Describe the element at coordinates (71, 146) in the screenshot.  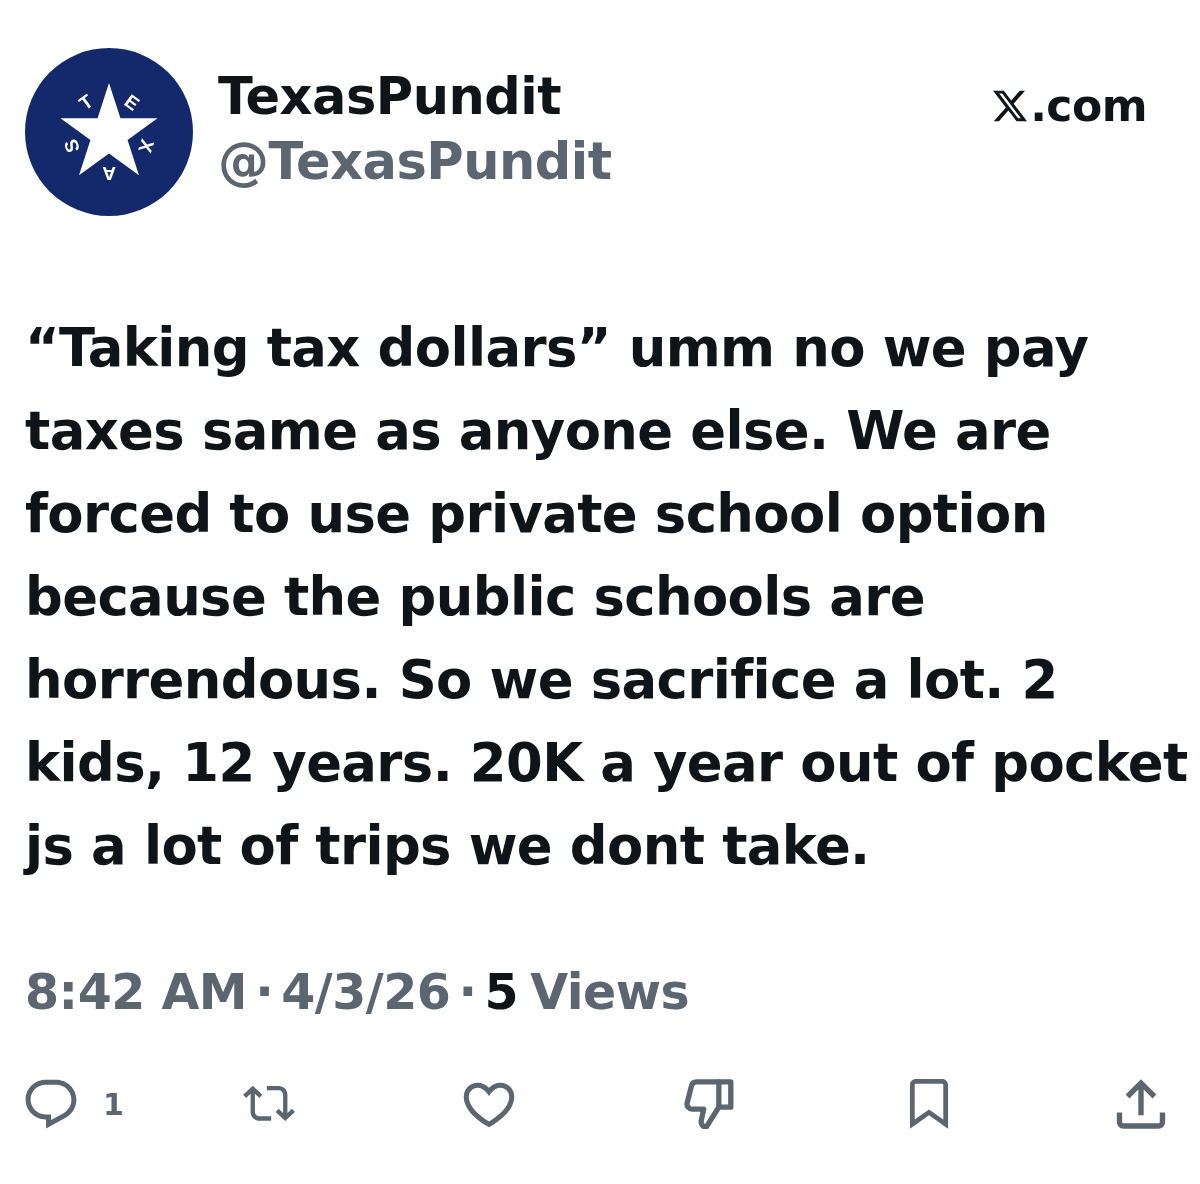
I see `avatar-letter: S` at that location.